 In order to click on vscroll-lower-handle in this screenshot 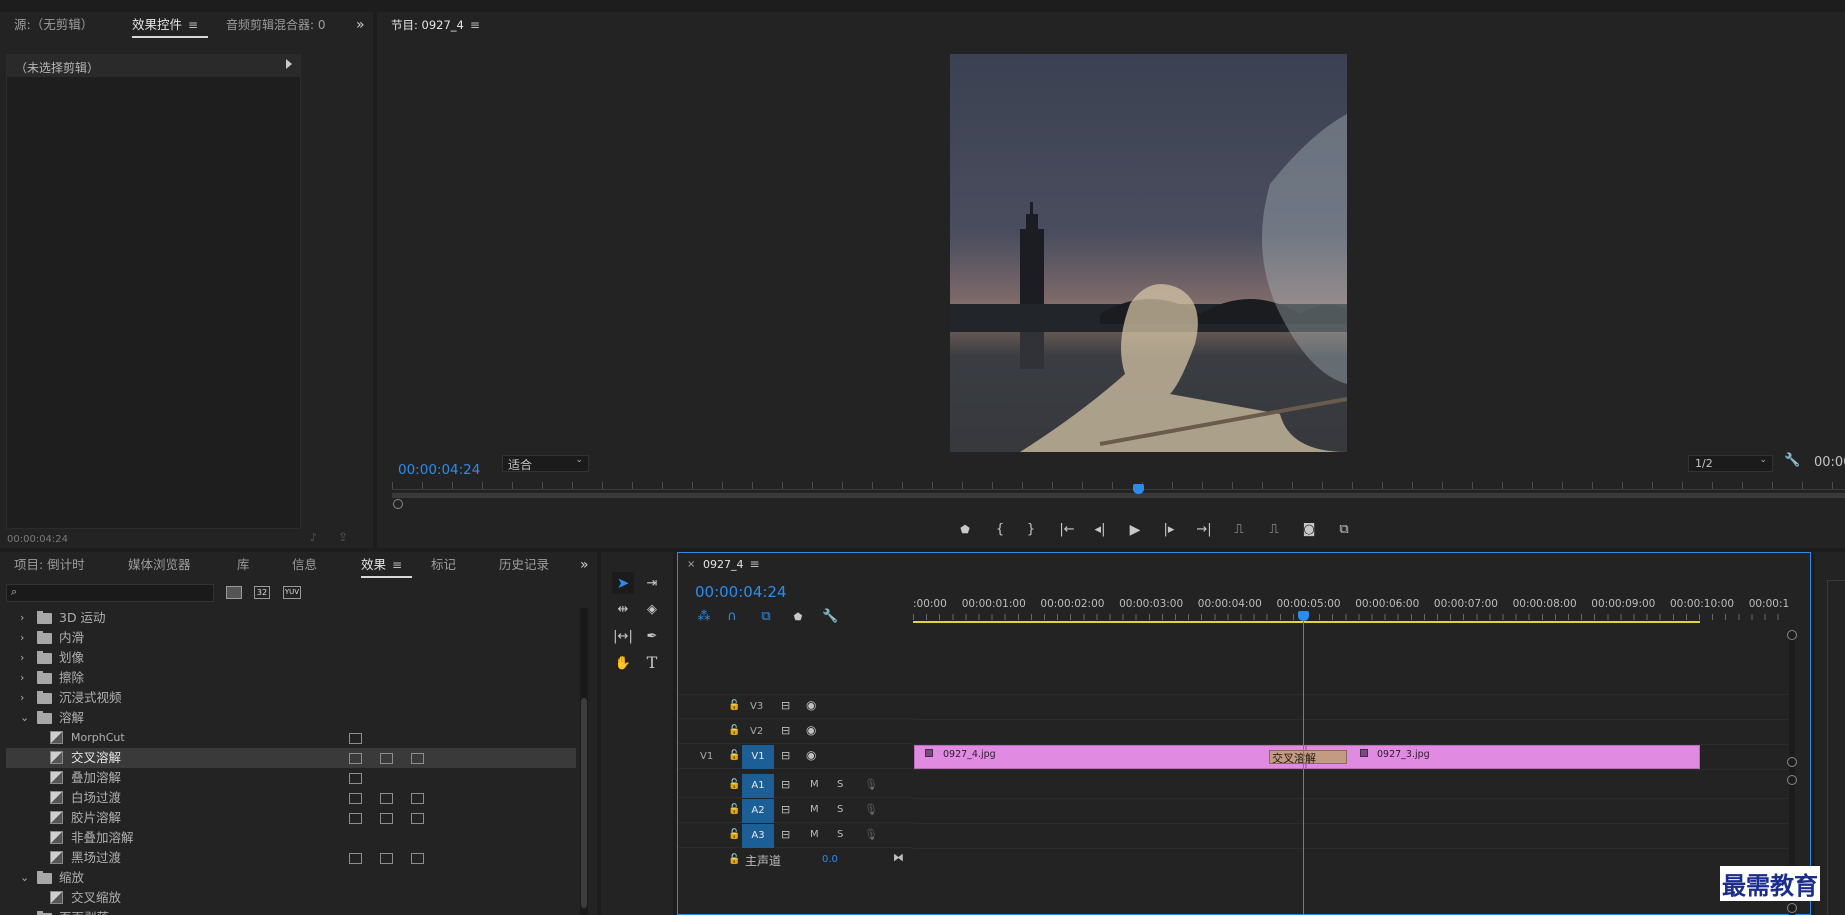, I will do `click(1792, 780)`.